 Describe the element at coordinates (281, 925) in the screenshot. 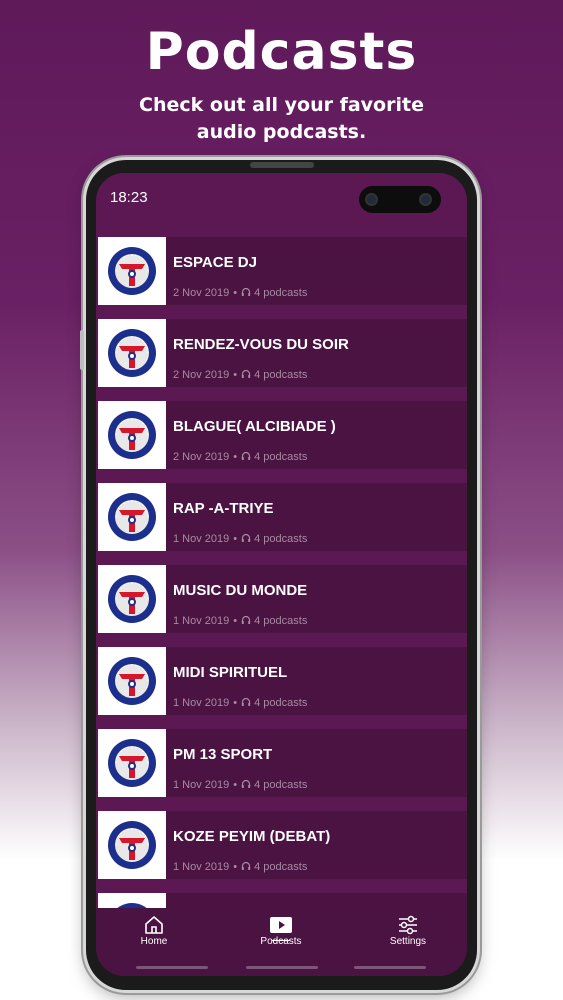

I see `play-video-icon` at that location.